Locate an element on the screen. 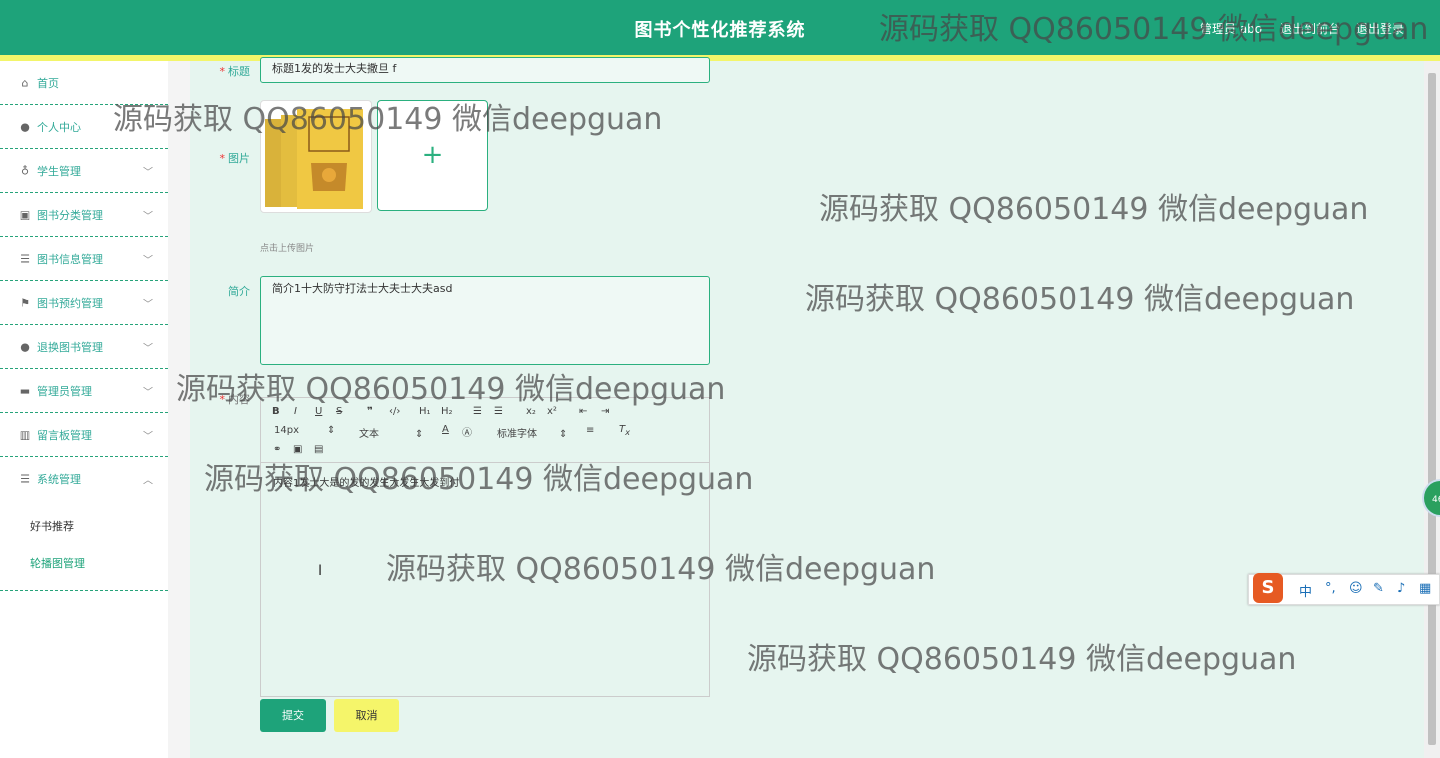 Image resolution: width=1440 pixels, height=758 pixels. sidebar-item-system: ☰ 系统管理 ︿ is located at coordinates (84, 478).